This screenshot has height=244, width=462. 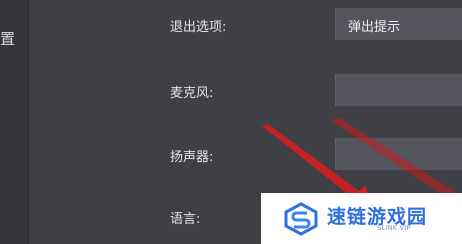 I want to click on watermark-banner: 速链游戏园 SLINK.VIP, so click(x=361, y=218).